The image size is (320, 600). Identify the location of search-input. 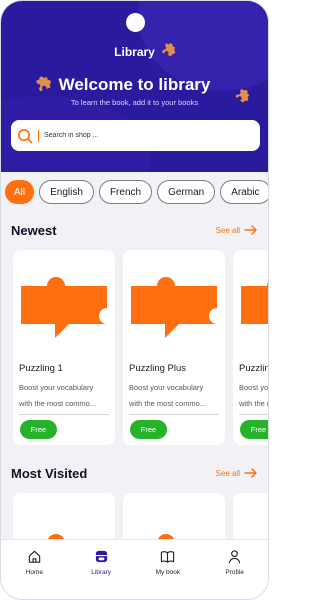
(139, 135).